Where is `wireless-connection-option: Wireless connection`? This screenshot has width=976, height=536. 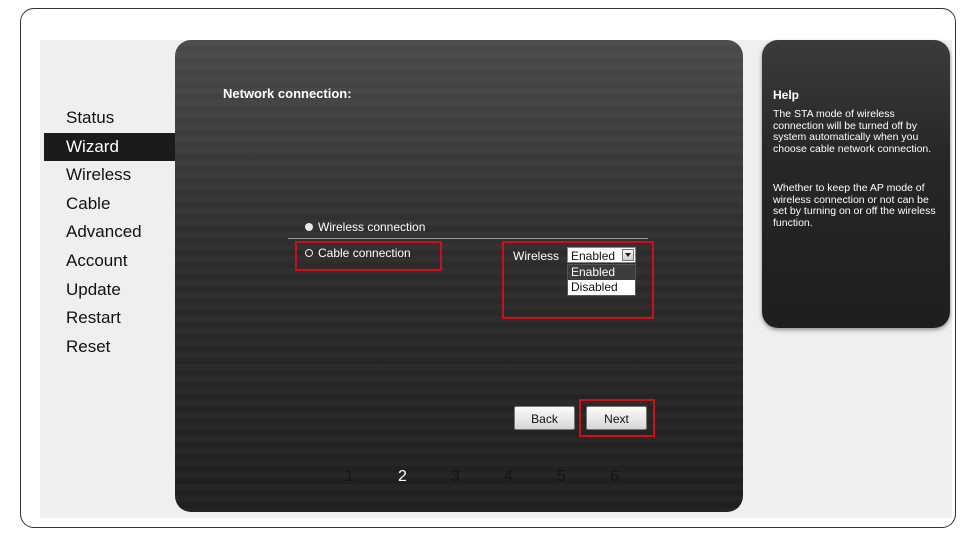
wireless-connection-option: Wireless connection is located at coordinates (365, 227).